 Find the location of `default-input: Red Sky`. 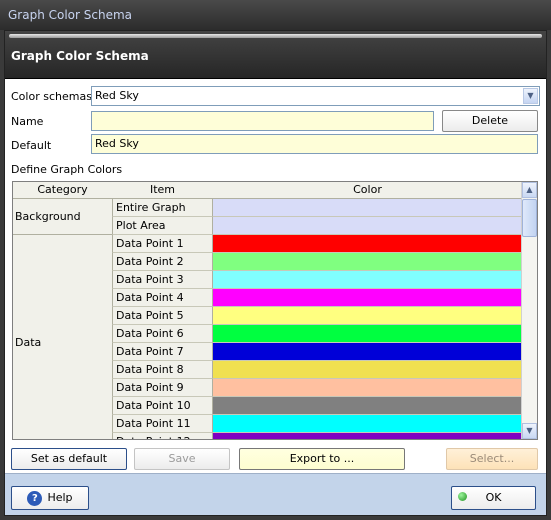

default-input: Red Sky is located at coordinates (314, 144).